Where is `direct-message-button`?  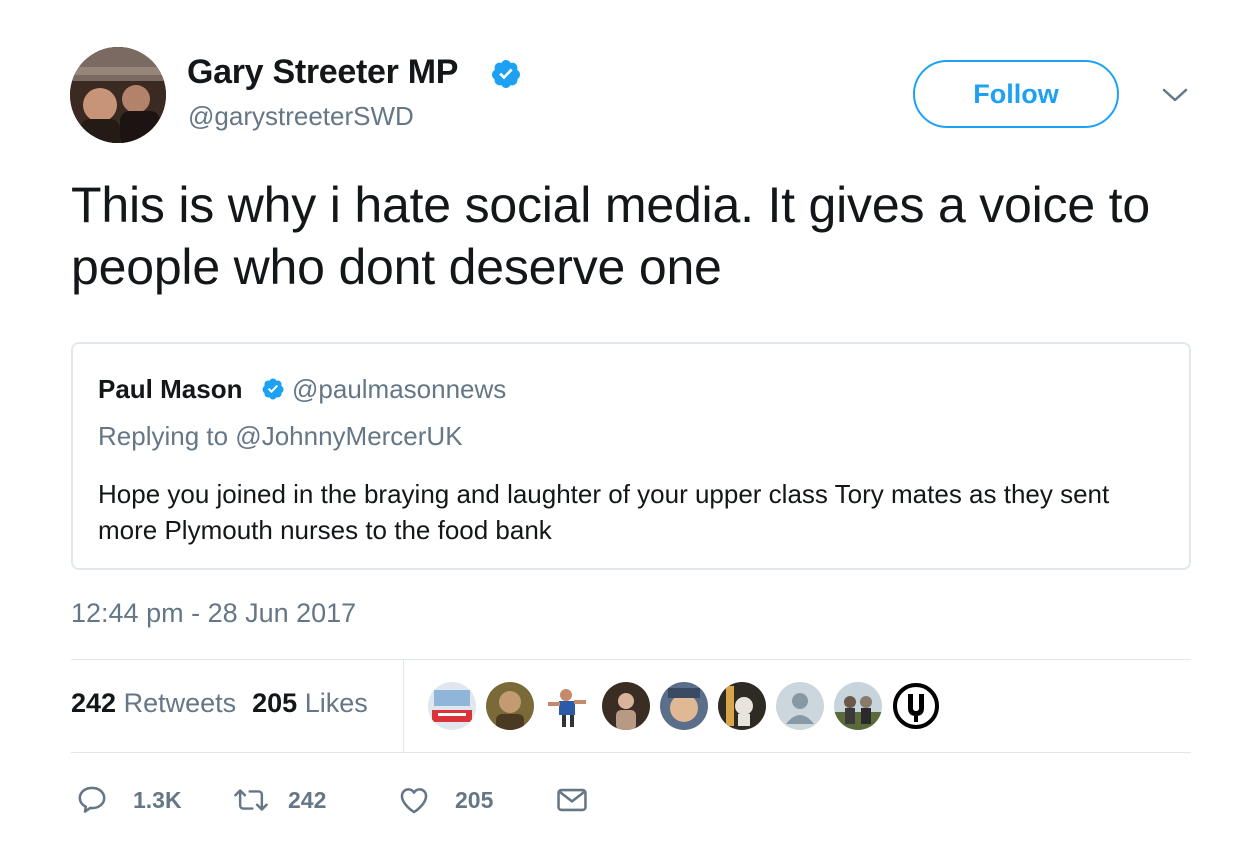 direct-message-button is located at coordinates (572, 800).